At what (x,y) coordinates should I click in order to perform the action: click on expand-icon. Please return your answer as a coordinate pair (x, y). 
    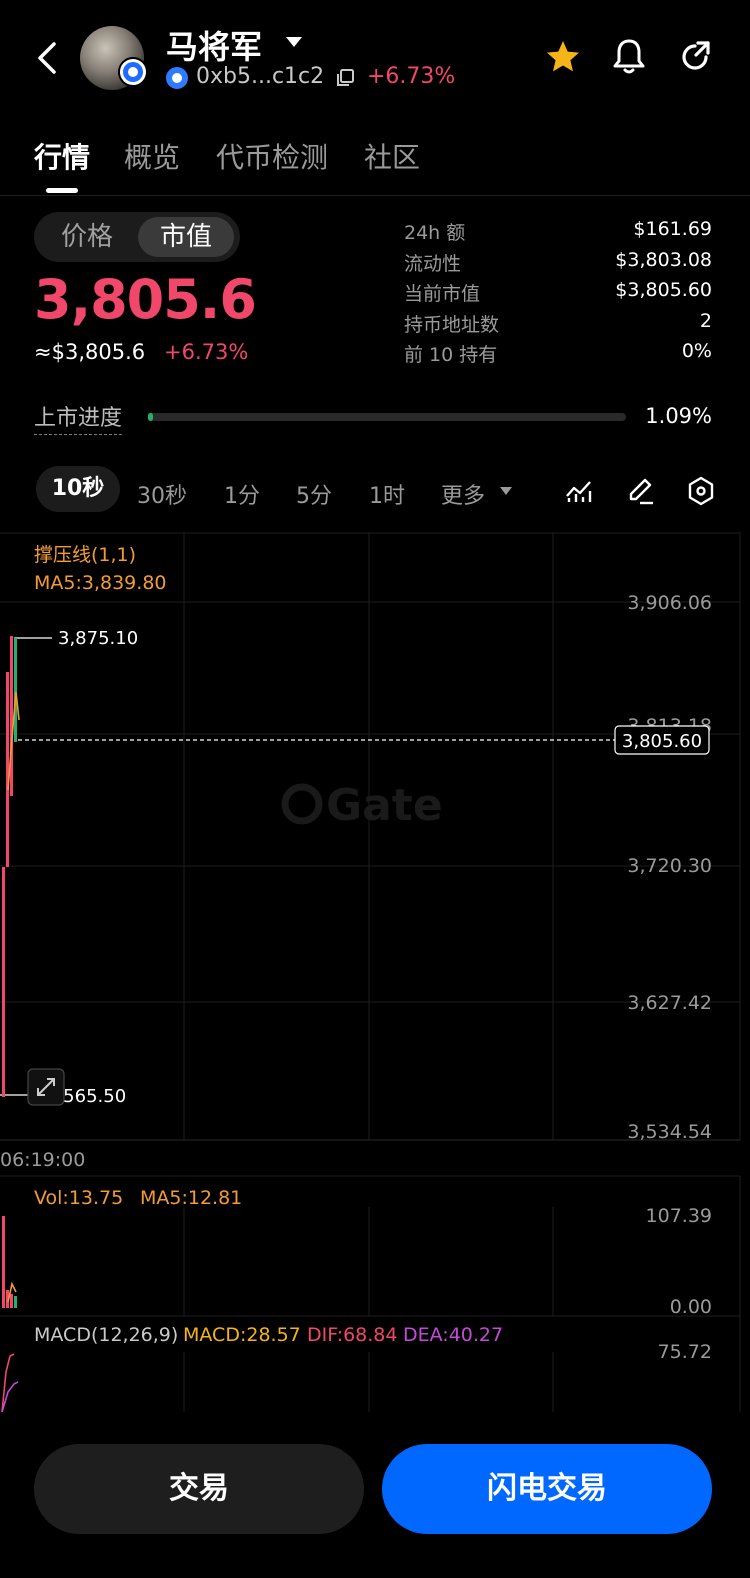
    Looking at the image, I should click on (46, 1087).